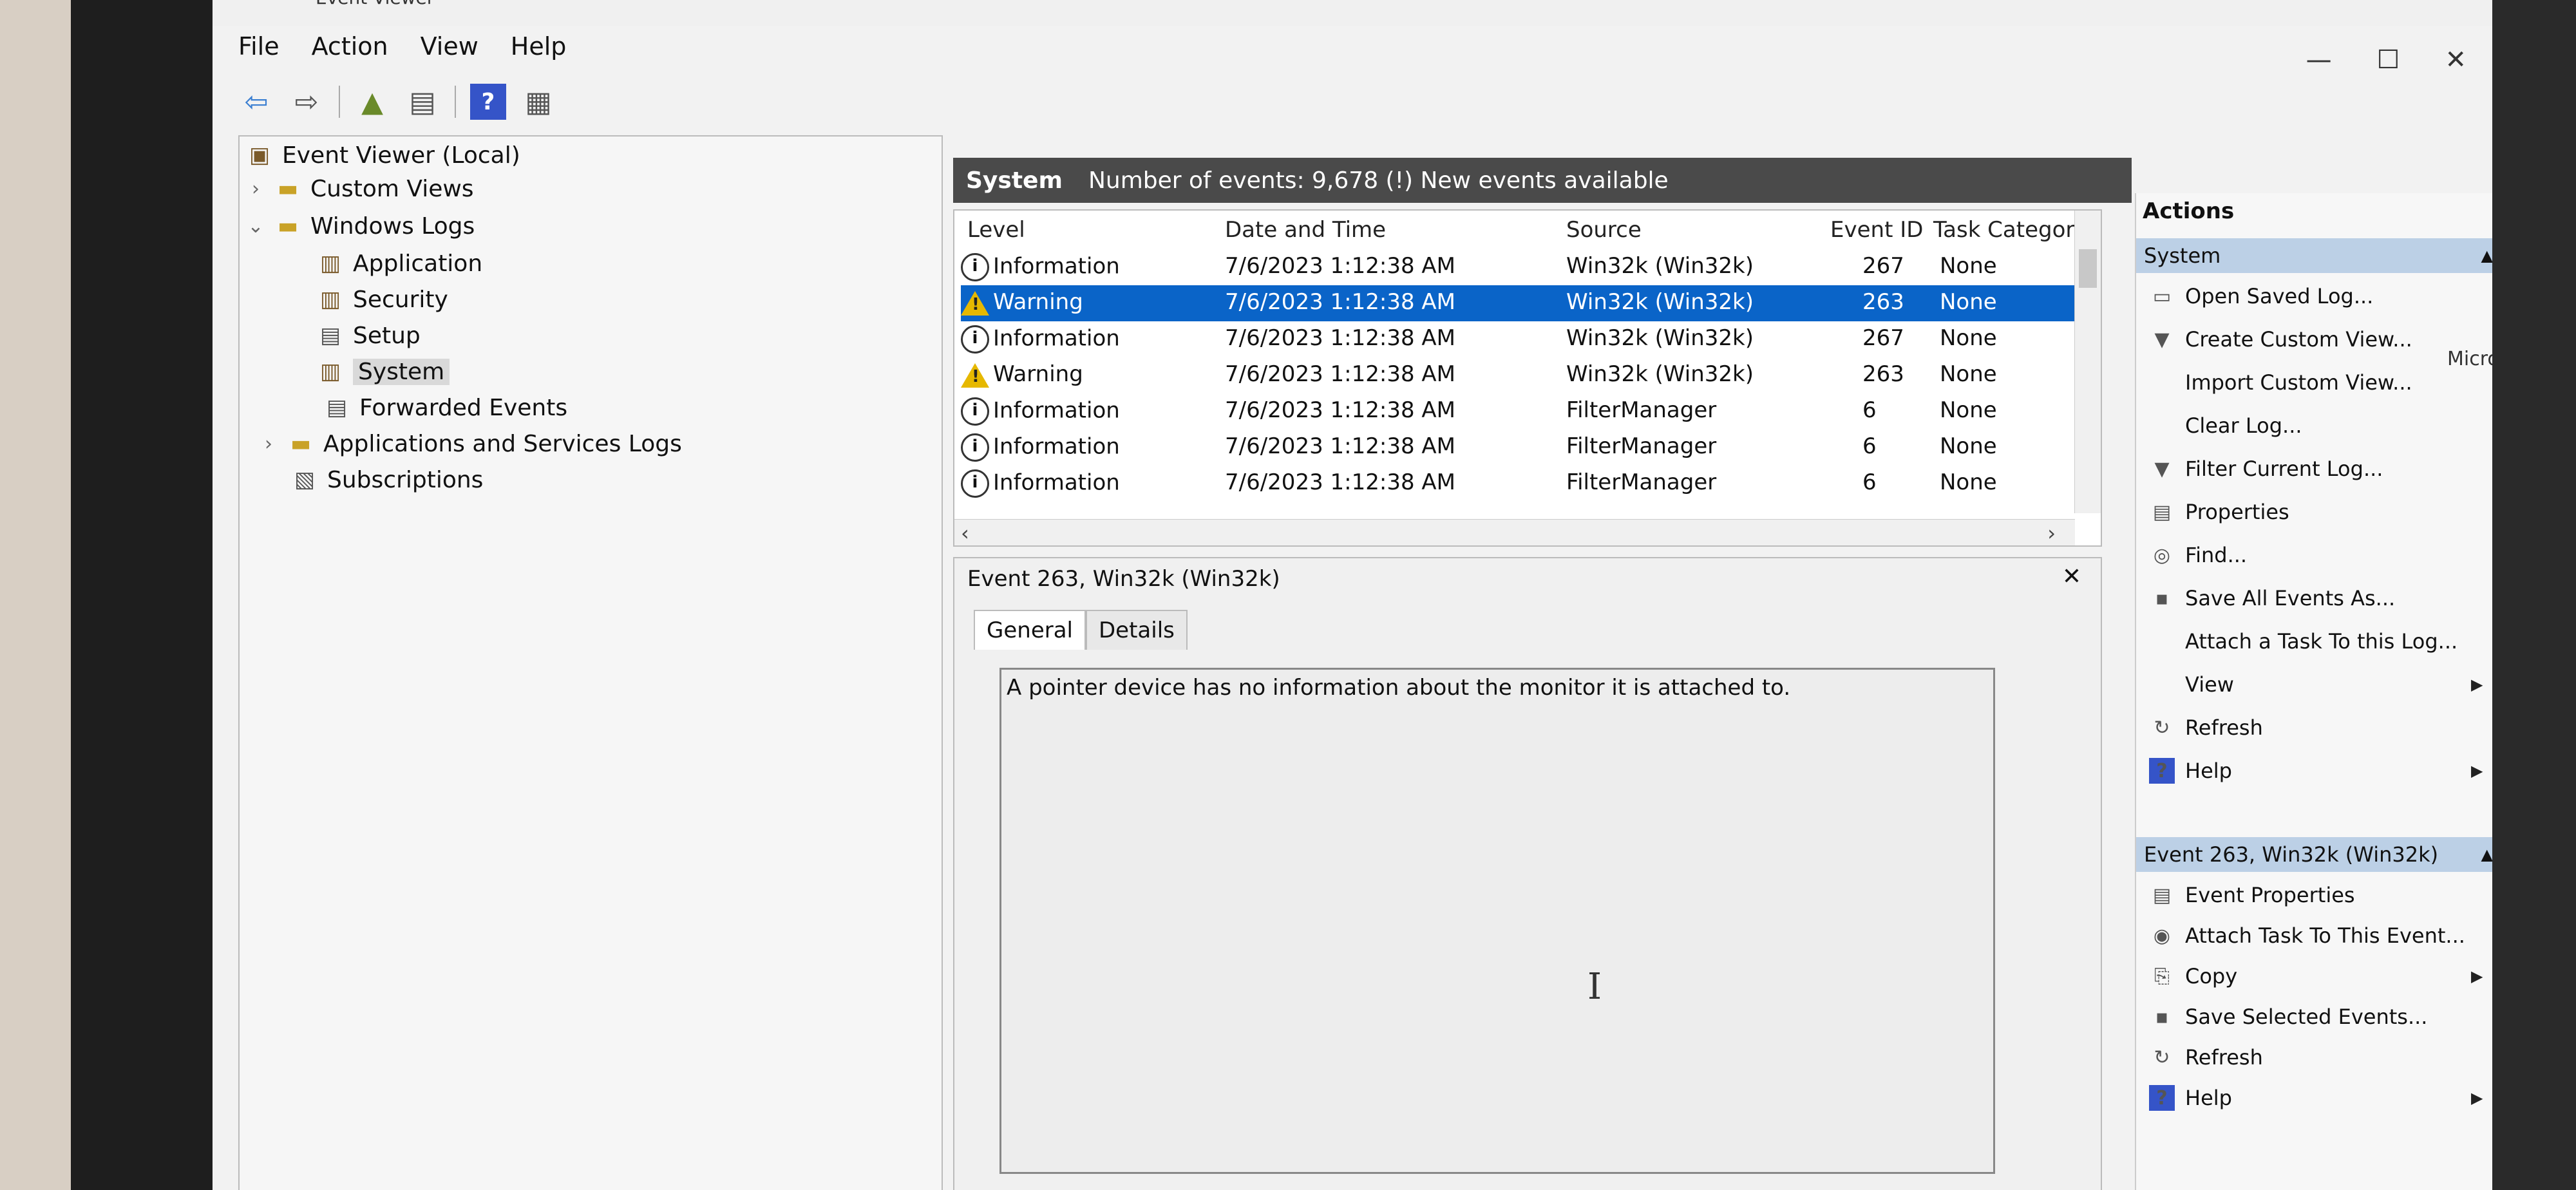 The width and height of the screenshot is (2576, 1190). What do you see at coordinates (2469, 359) in the screenshot?
I see `offscreen-window-edge-text: Micros ff ff ff` at bounding box center [2469, 359].